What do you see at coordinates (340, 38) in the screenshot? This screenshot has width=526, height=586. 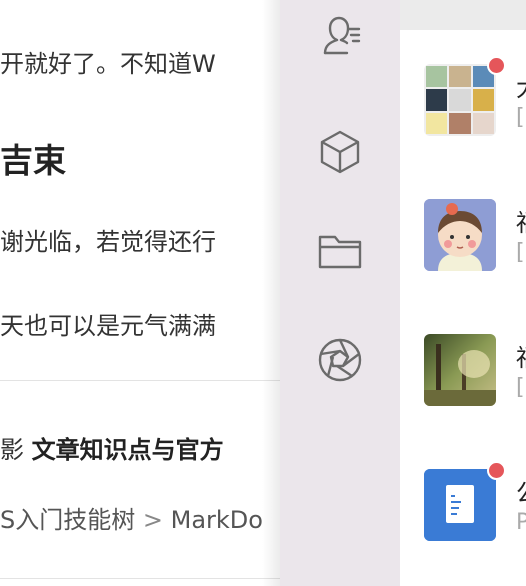 I see `contacts-icon` at bounding box center [340, 38].